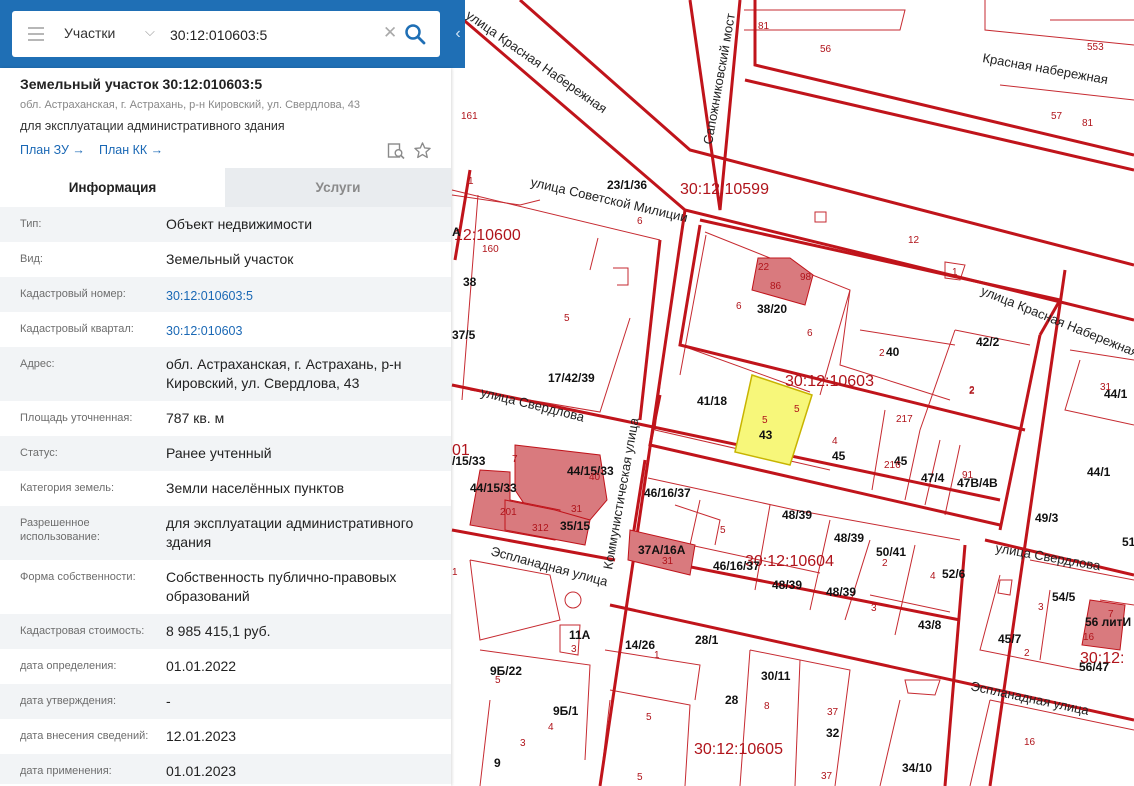 The width and height of the screenshot is (1134, 786). What do you see at coordinates (487, 235) in the screenshot?
I see `quarter-label: 12:10600` at bounding box center [487, 235].